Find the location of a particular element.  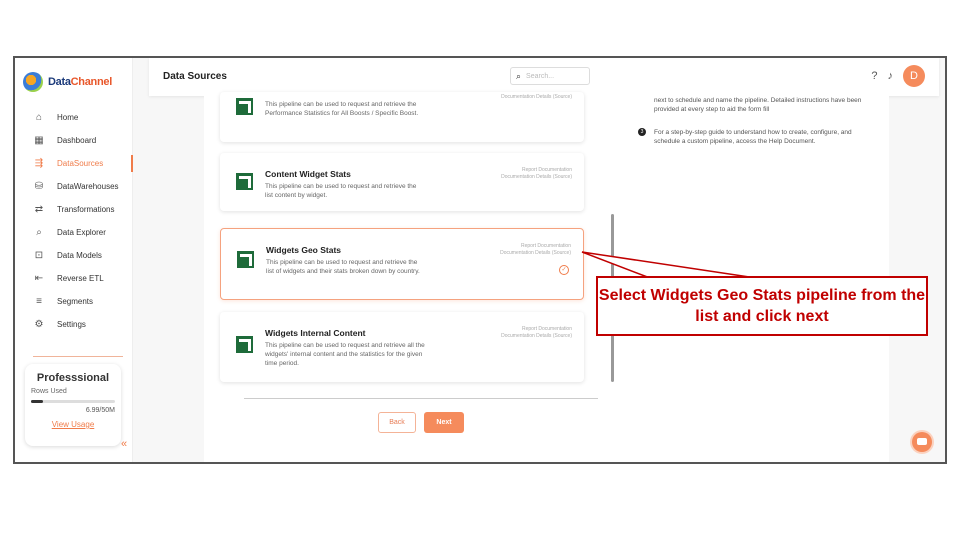

segments-icon: ≡ is located at coordinates (39, 301).